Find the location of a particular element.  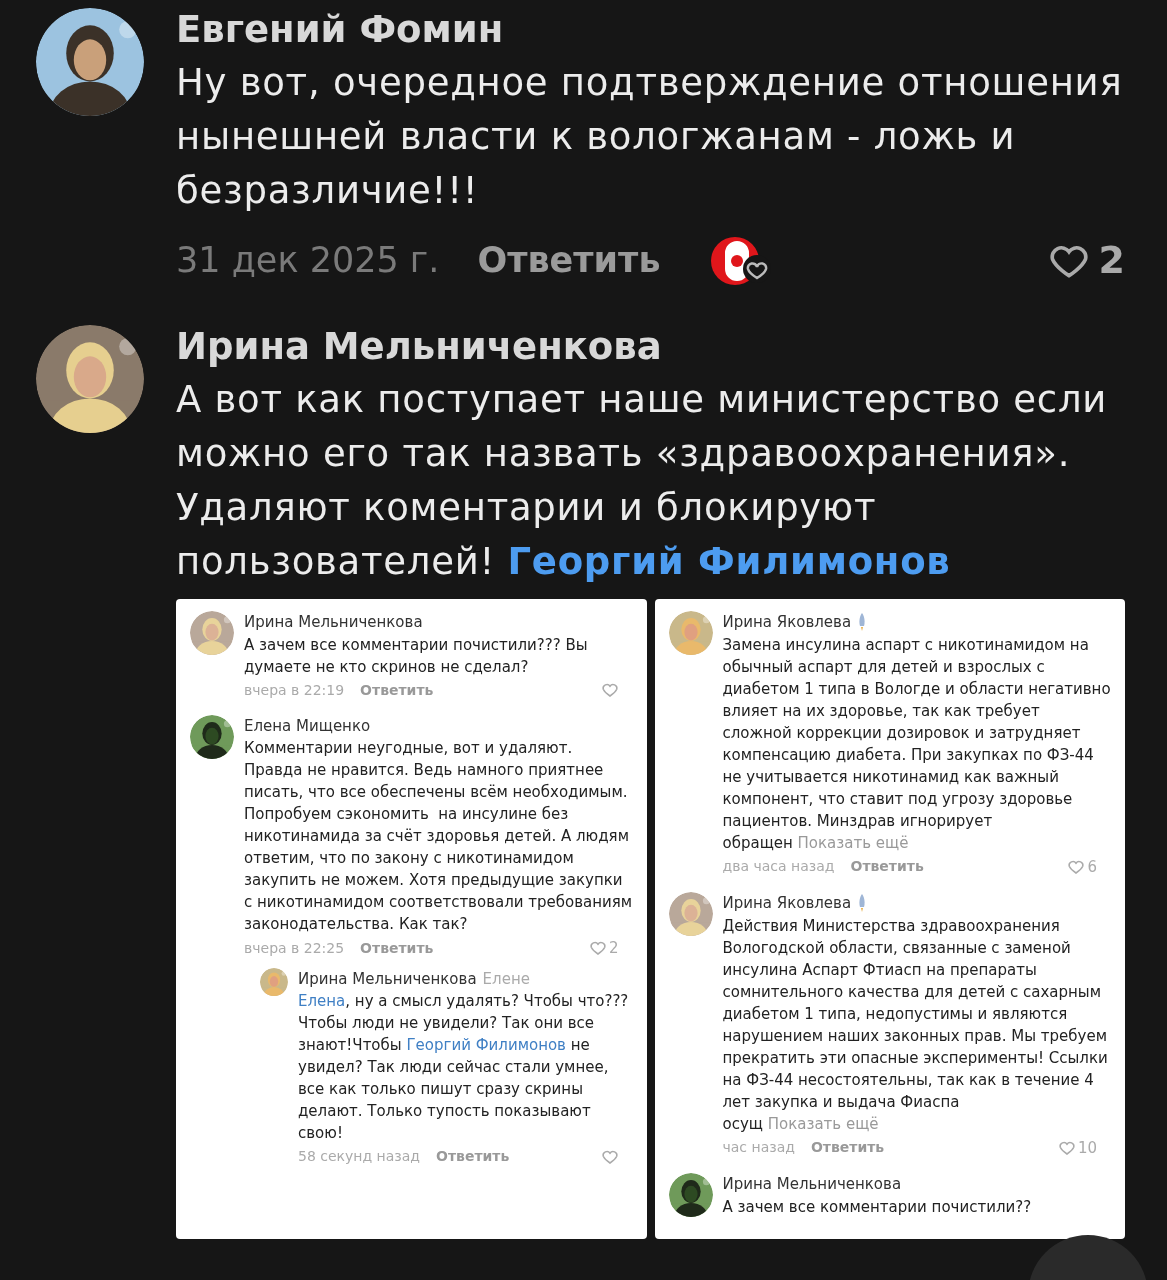

addressee: Елене is located at coordinates (506, 979).